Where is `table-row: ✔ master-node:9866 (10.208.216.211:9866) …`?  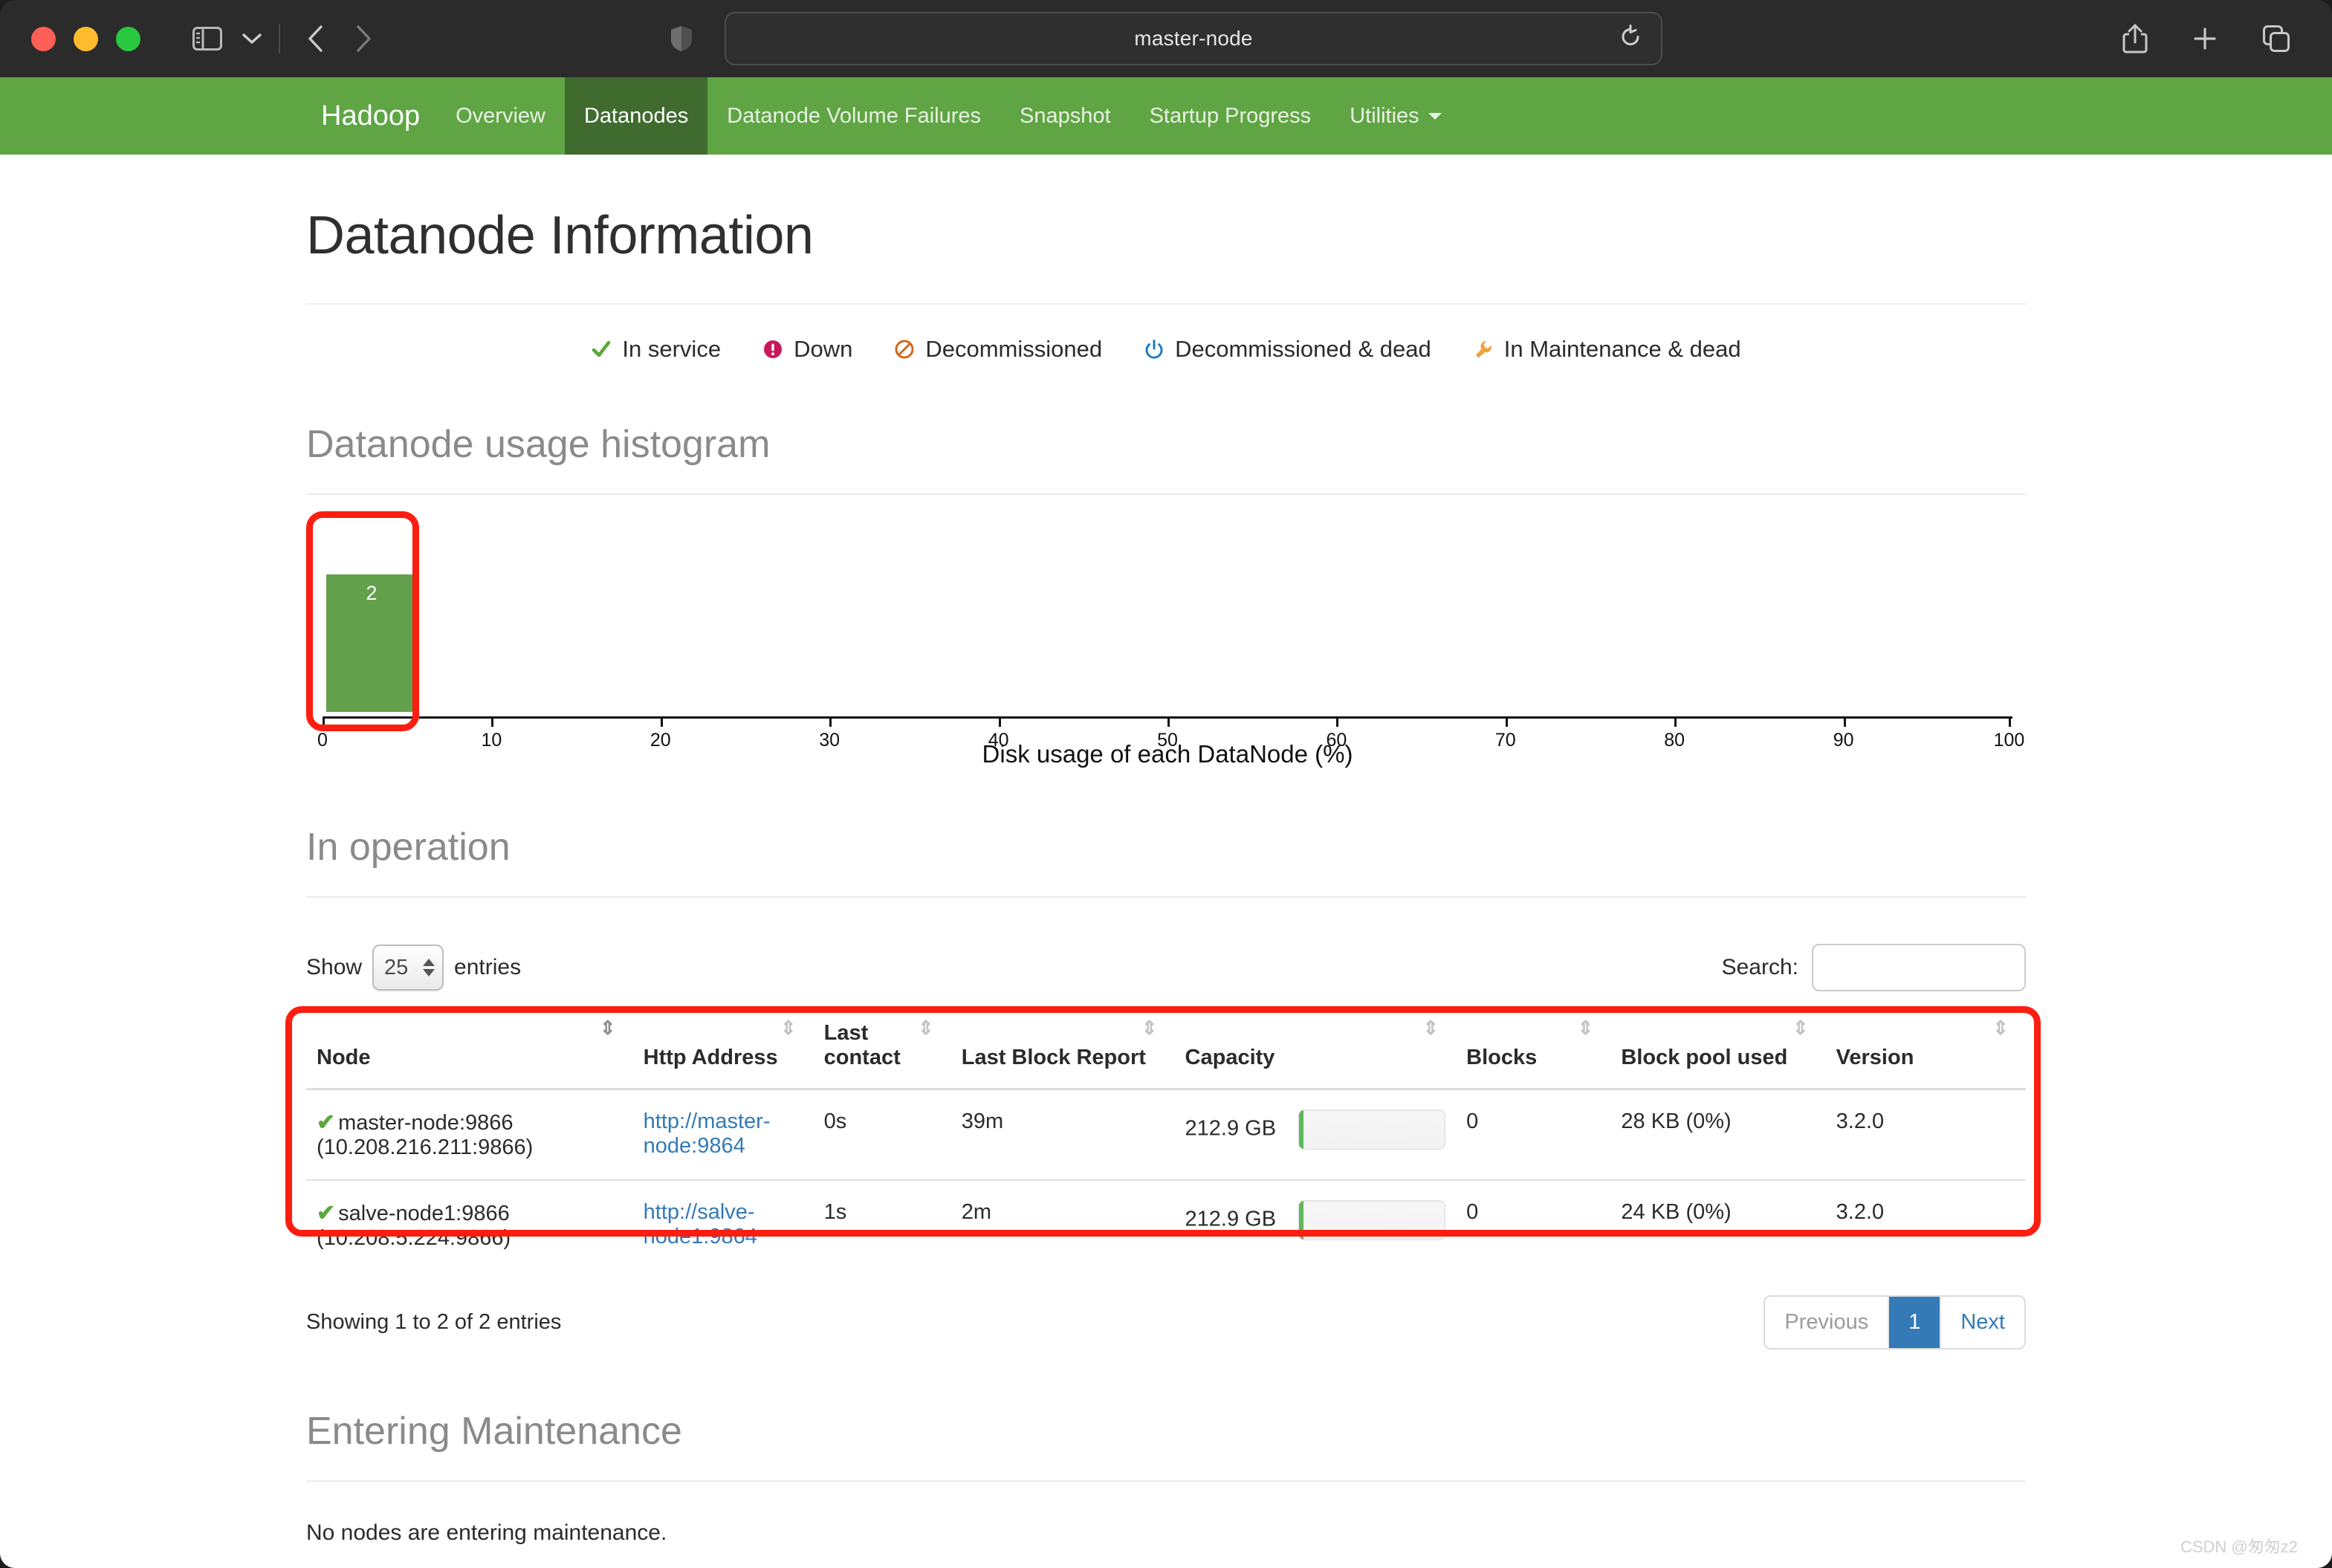
table-row: ✔ master-node:9866 (10.208.216.211:9866) … is located at coordinates (1166, 1135).